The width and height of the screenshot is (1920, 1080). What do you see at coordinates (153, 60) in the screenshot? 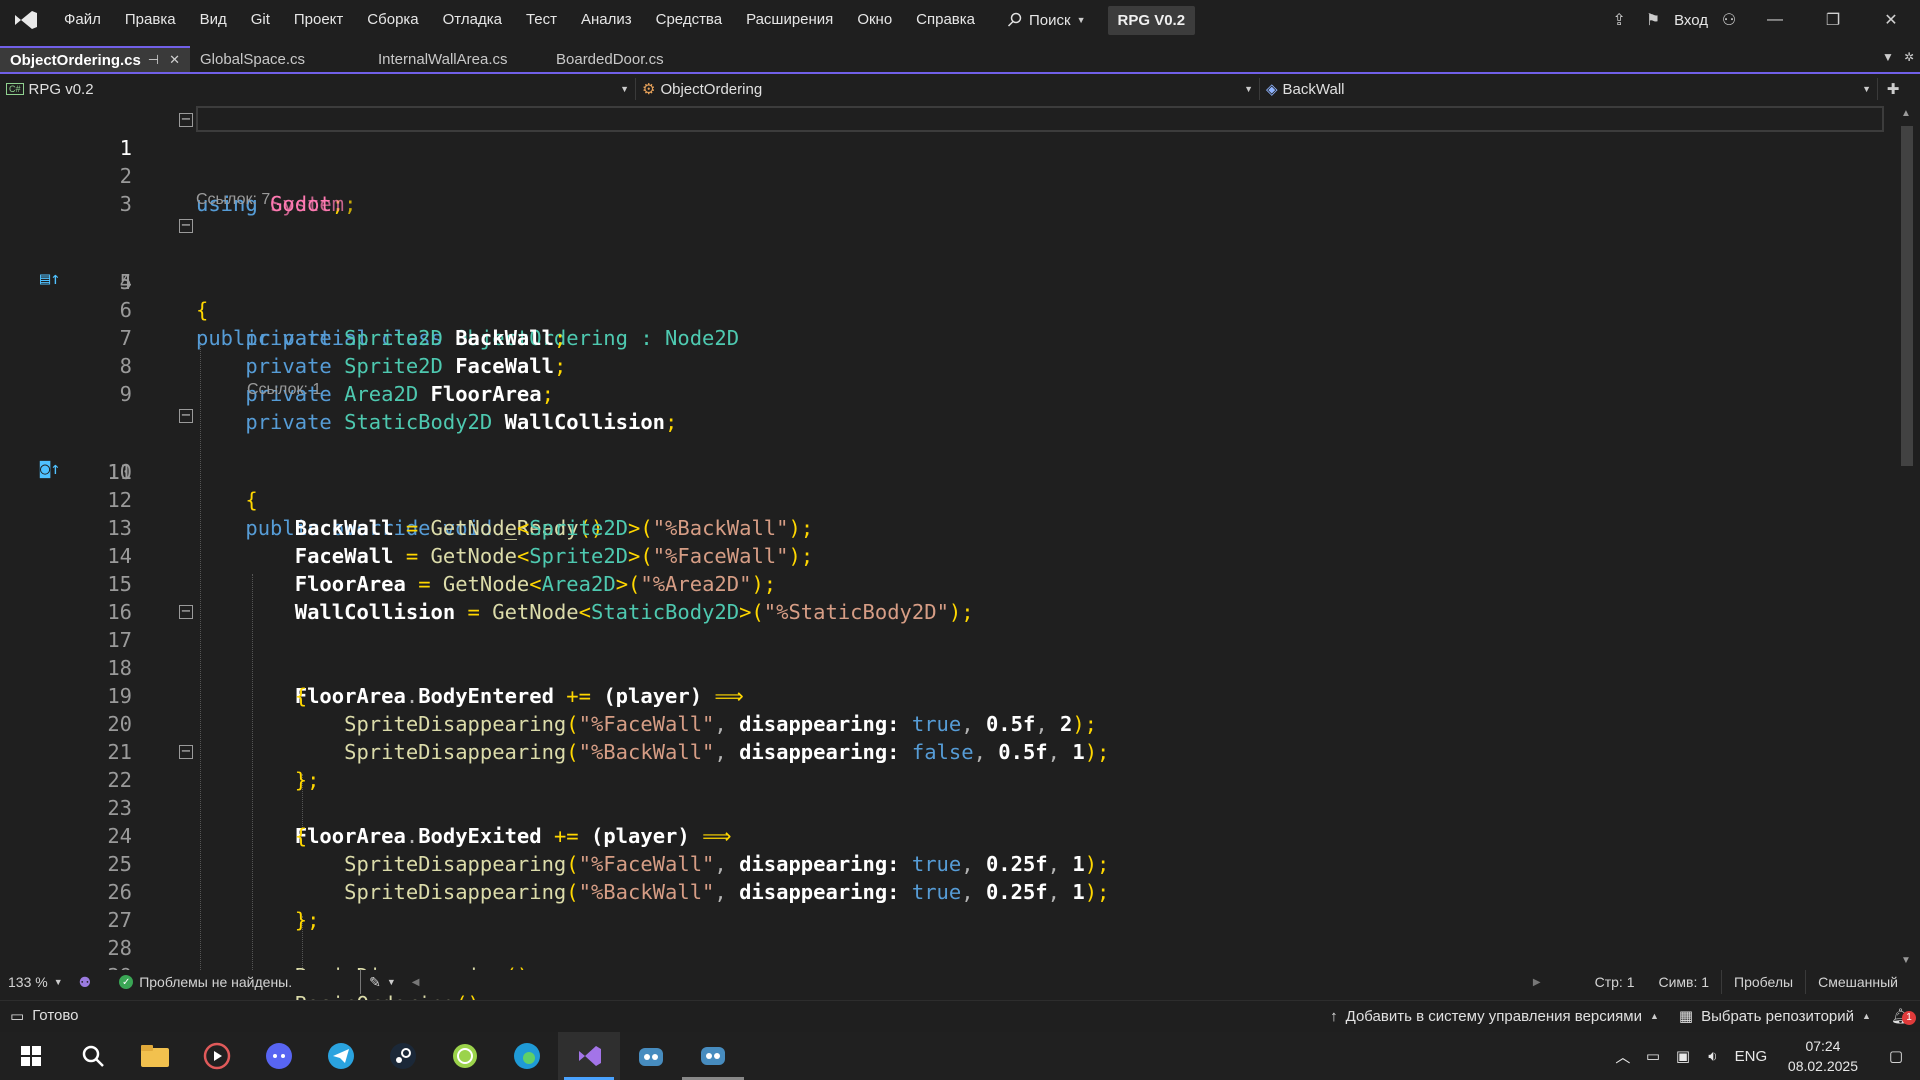
I see `pin-icon: ⊣` at bounding box center [153, 60].